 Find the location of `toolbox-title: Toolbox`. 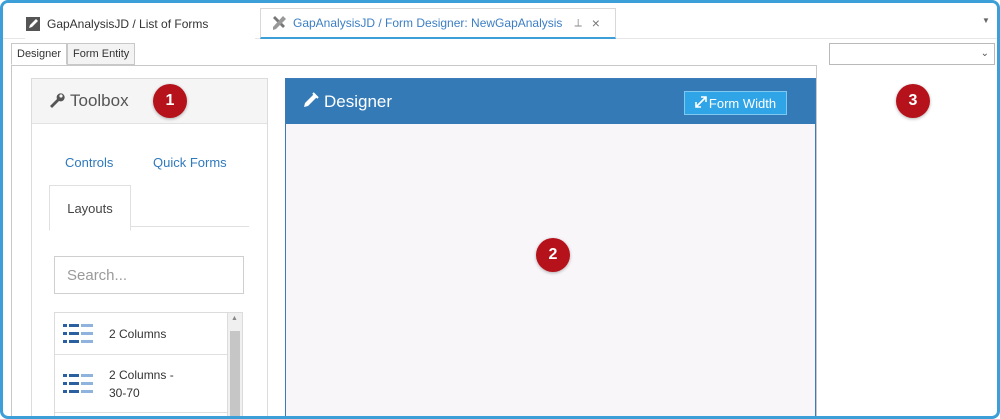

toolbox-title: Toolbox is located at coordinates (99, 100).